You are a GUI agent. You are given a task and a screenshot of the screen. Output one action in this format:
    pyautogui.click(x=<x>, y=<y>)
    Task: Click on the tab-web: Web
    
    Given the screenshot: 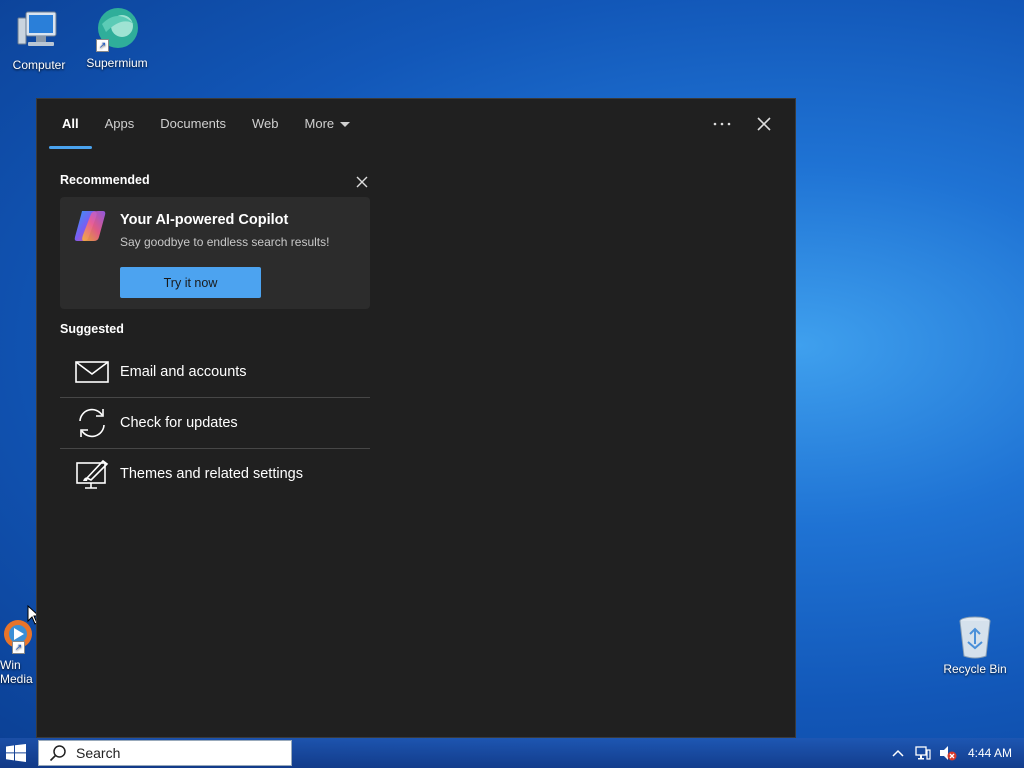 What is the action you would take?
    pyautogui.click(x=265, y=124)
    